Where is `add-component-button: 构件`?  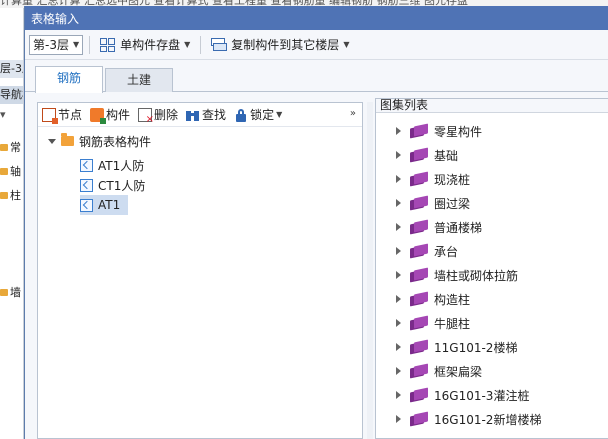 add-component-button: 构件 is located at coordinates (110, 115).